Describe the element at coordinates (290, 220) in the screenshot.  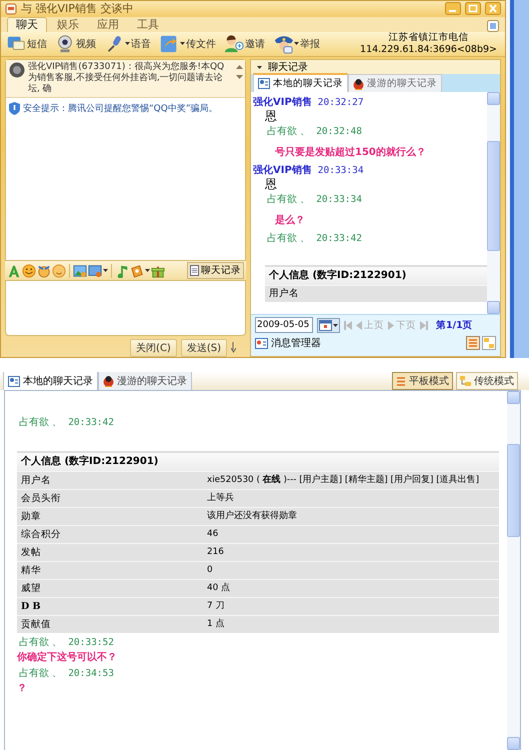
I see `message-text: 是么？` at that location.